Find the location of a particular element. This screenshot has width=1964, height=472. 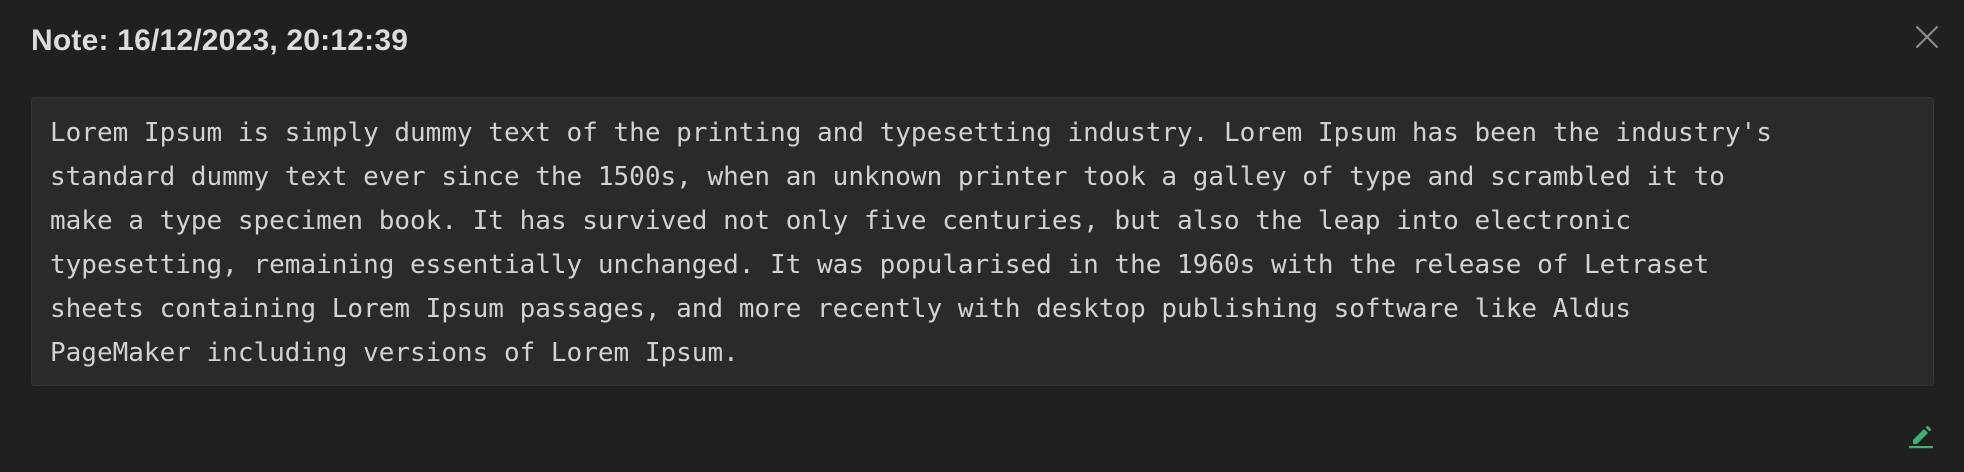

close-button is located at coordinates (1927, 37).